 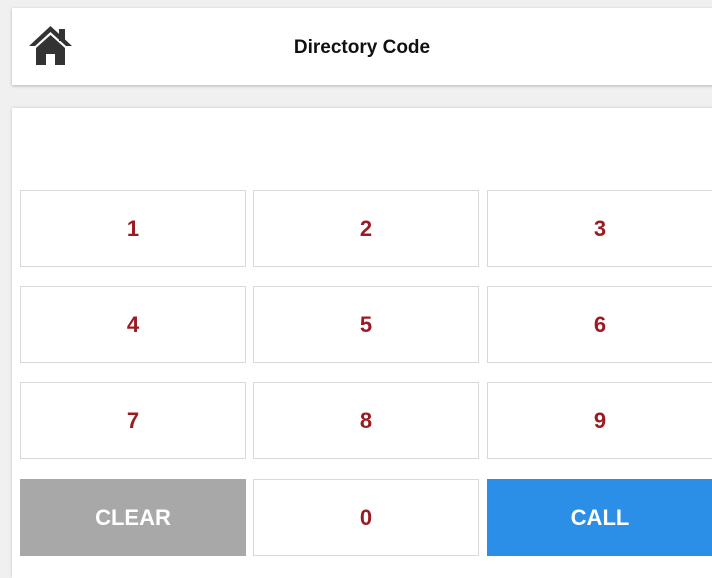 I want to click on key-3-button: 3, so click(x=599, y=228).